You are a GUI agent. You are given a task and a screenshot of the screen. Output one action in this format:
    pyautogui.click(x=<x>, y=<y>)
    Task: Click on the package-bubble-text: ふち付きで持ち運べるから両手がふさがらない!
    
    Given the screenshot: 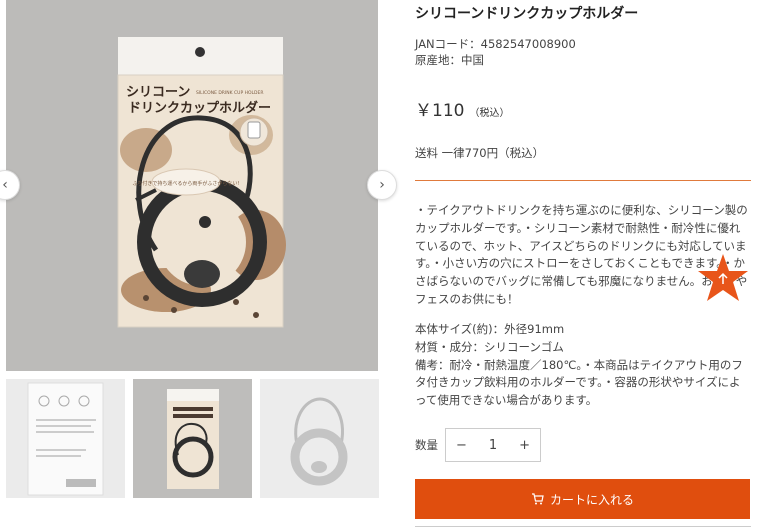 What is the action you would take?
    pyautogui.click(x=186, y=183)
    